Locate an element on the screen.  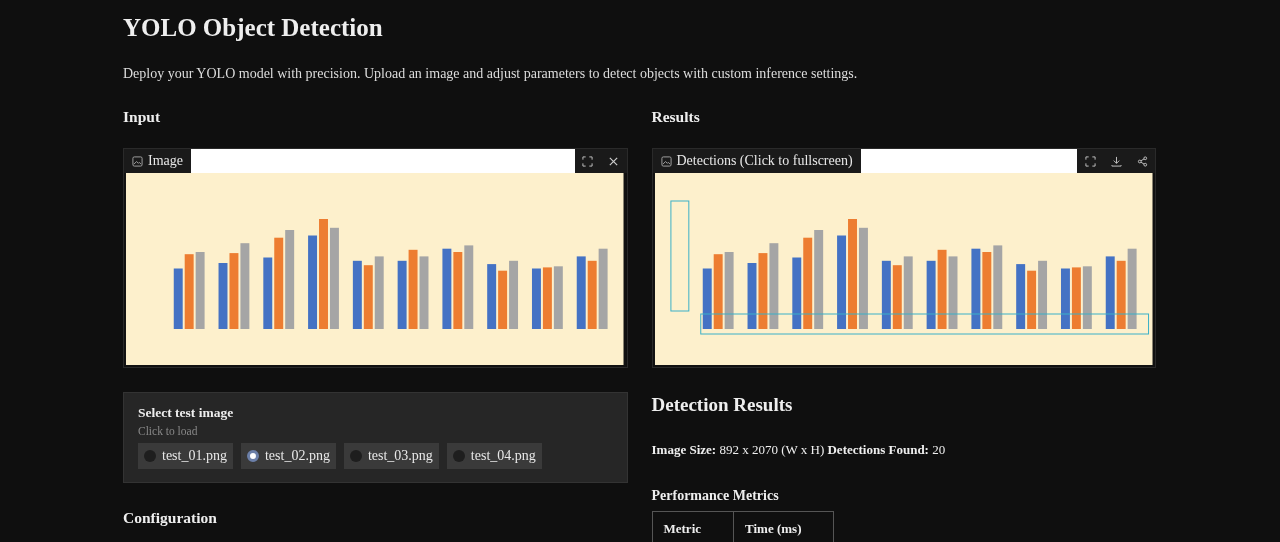
column-header: Metric is located at coordinates (693, 526).